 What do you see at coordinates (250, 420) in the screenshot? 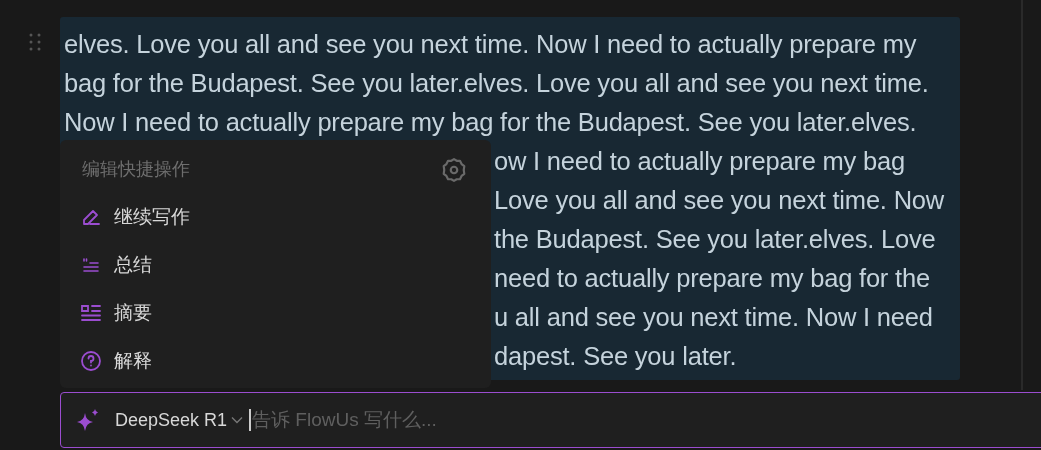
I see `caret-cursor` at bounding box center [250, 420].